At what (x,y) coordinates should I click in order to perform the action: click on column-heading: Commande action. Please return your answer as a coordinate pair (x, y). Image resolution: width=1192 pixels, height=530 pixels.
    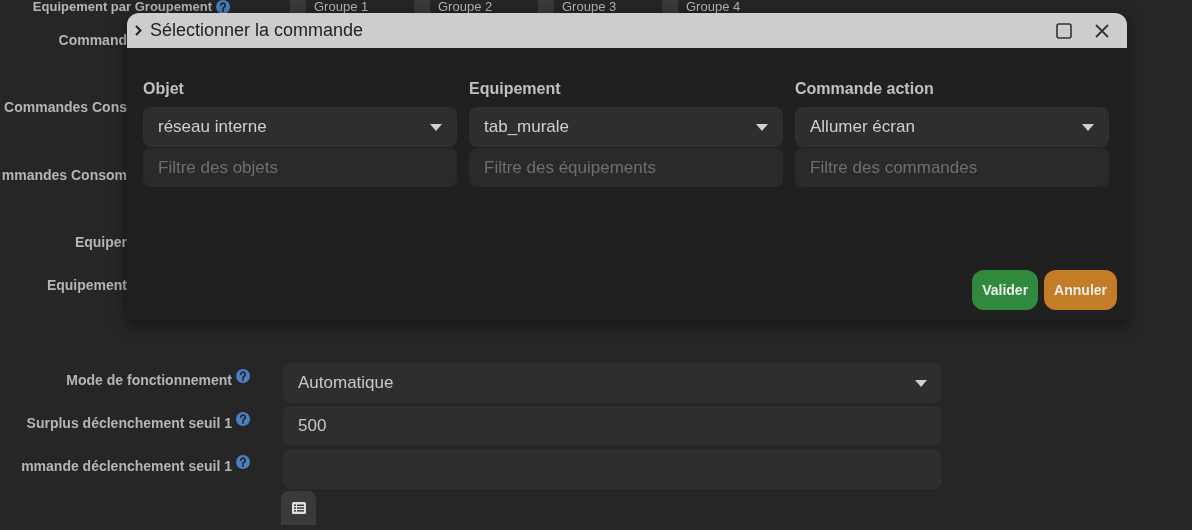
    Looking at the image, I should click on (865, 89).